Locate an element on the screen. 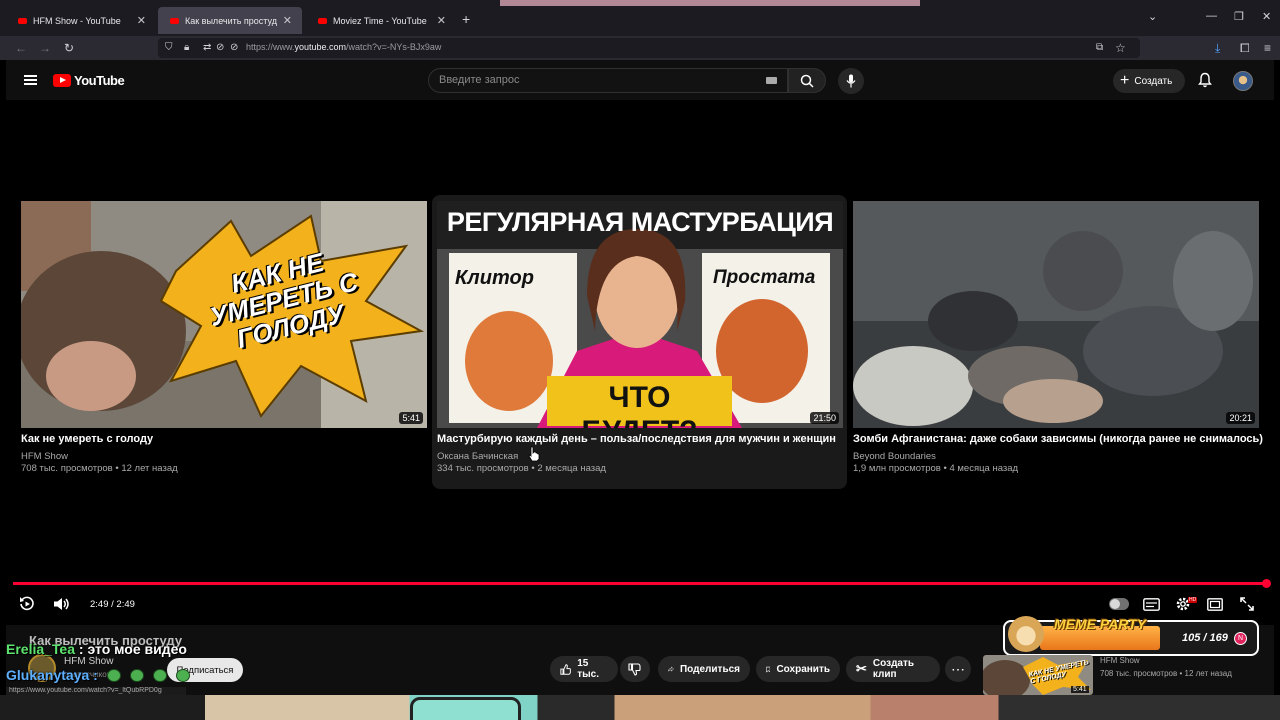 Image resolution: width=1280 pixels, height=720 pixels. browser-tab-active: Как вылечить простуду - YouTube ✕ is located at coordinates (230, 20).